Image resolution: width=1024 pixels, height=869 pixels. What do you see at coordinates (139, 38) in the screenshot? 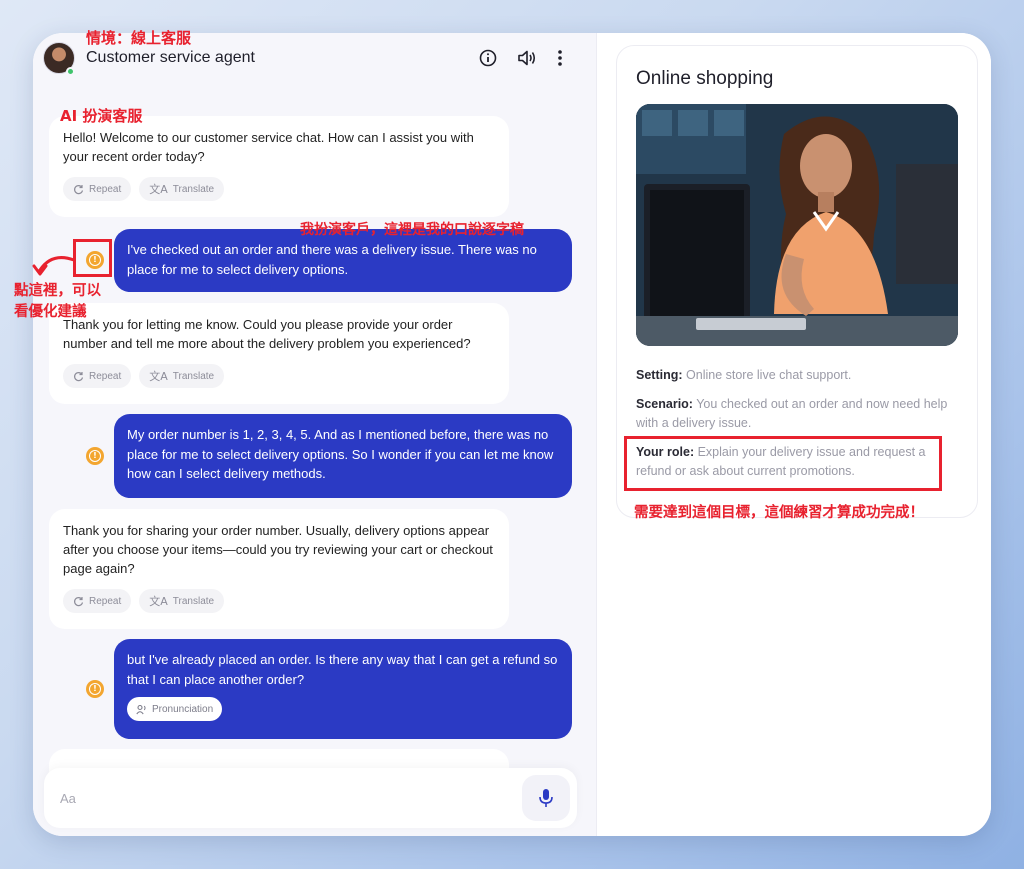
I see `annotation-scene: 情境：線上客服` at bounding box center [139, 38].